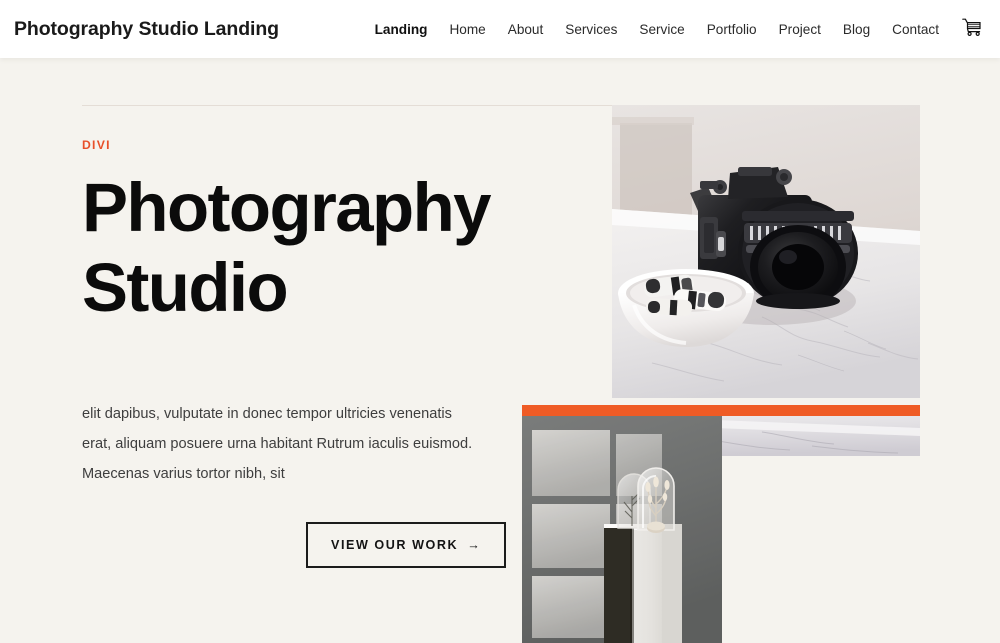 This screenshot has height=643, width=1000. I want to click on nav-item-services: Services, so click(591, 29).